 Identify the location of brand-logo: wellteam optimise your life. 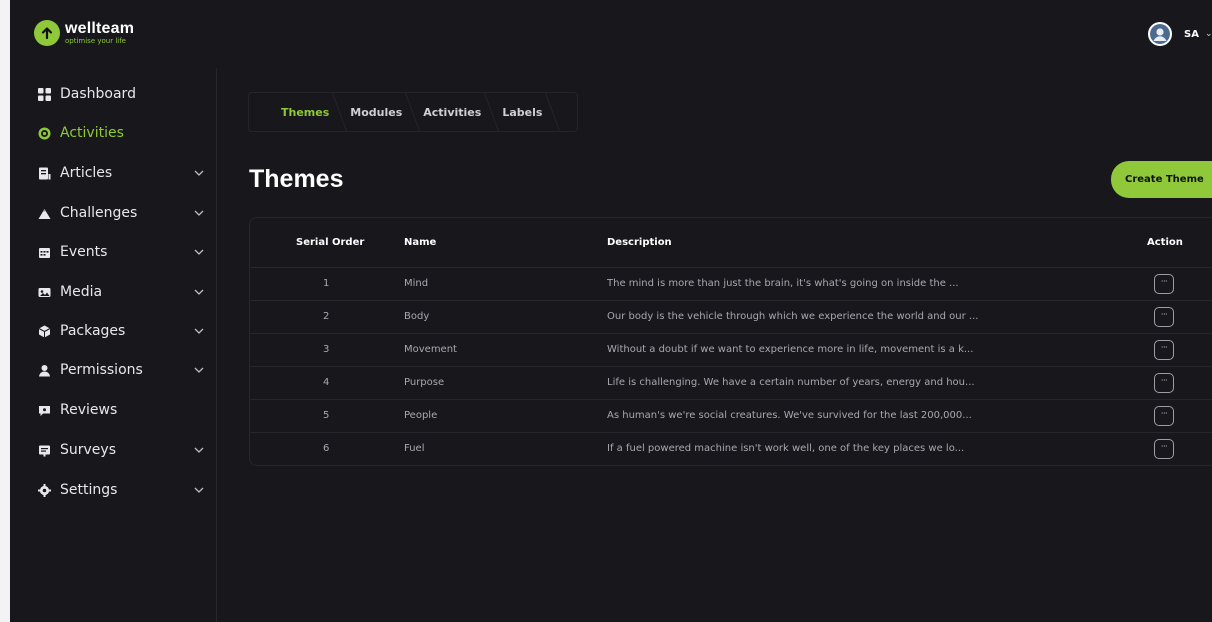
(84, 33).